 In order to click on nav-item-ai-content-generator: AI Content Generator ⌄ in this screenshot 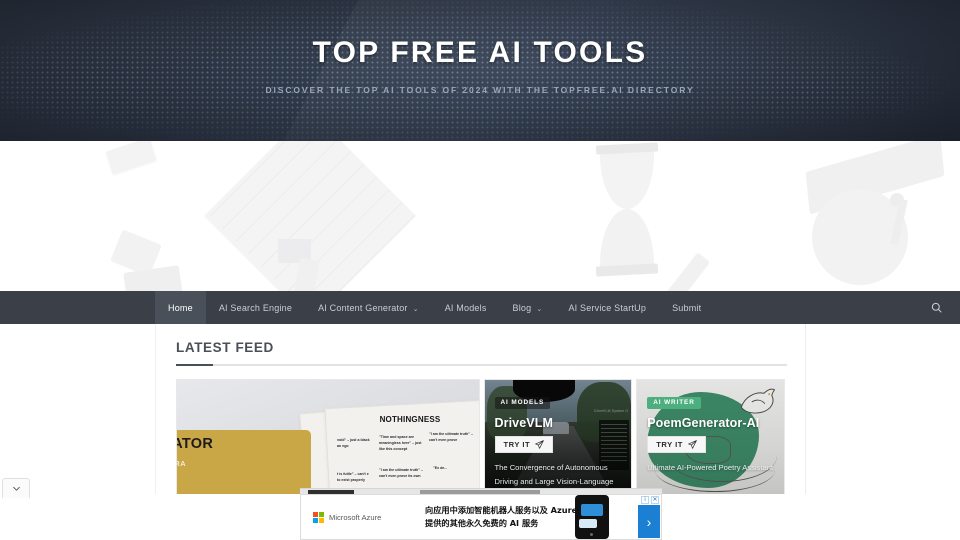, I will do `click(368, 307)`.